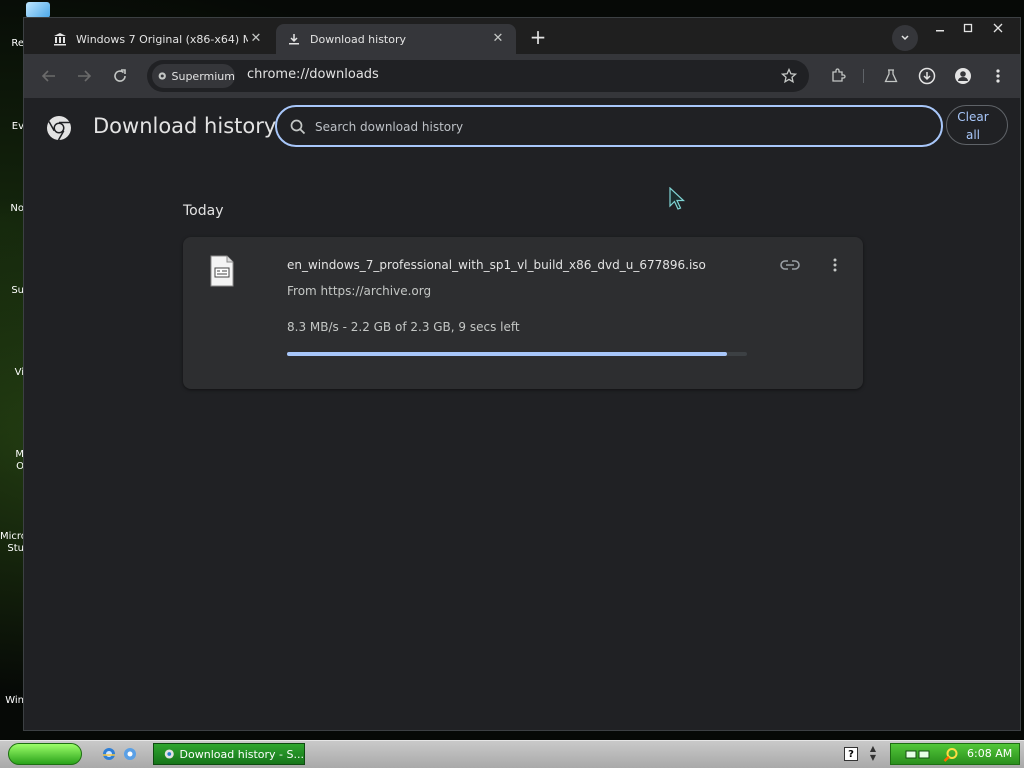 The image size is (1024, 768). I want to click on extensions-icon, so click(838, 76).